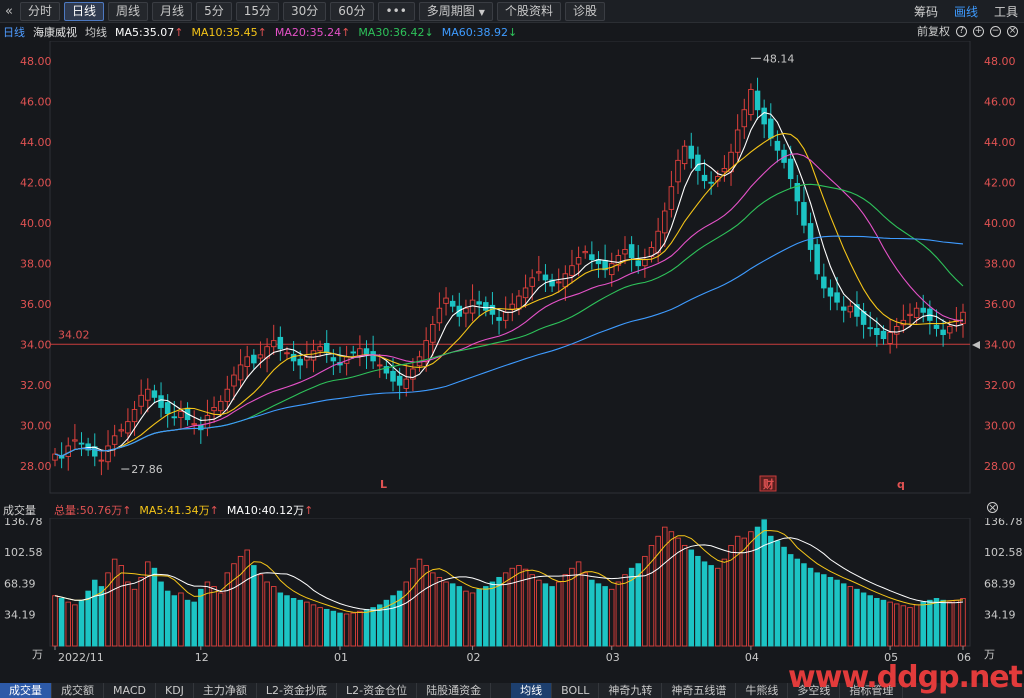  What do you see at coordinates (454, 690) in the screenshot?
I see `indicator-tab-7: 陆股通资金` at bounding box center [454, 690].